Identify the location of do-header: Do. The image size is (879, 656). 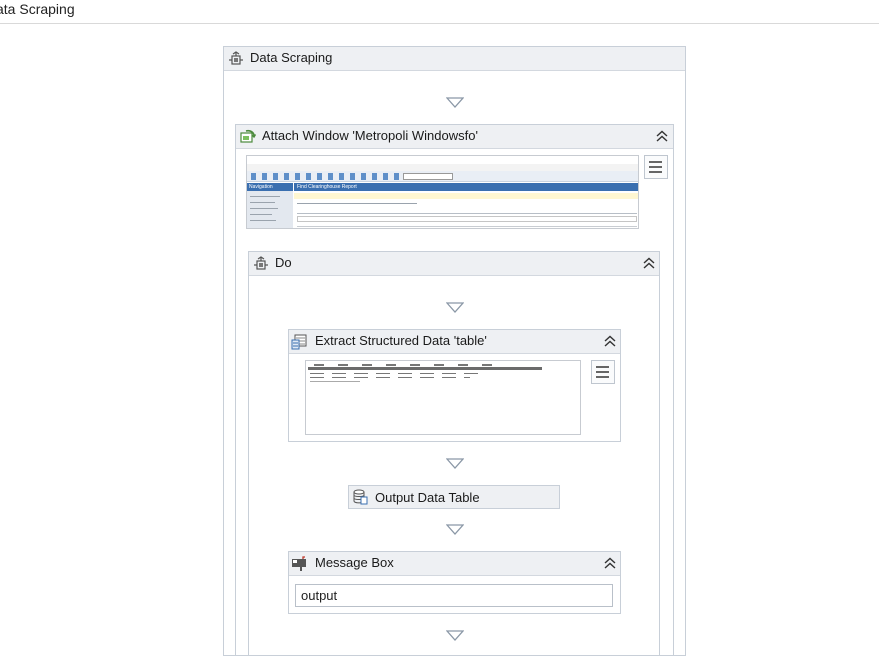
(454, 264).